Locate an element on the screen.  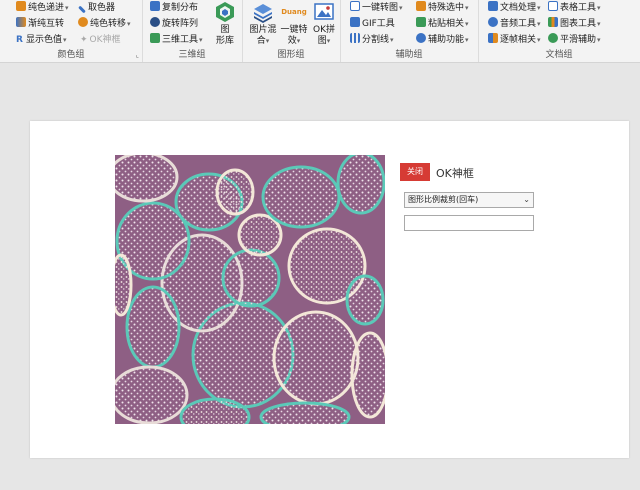
target-icon is located at coordinates (421, 38).